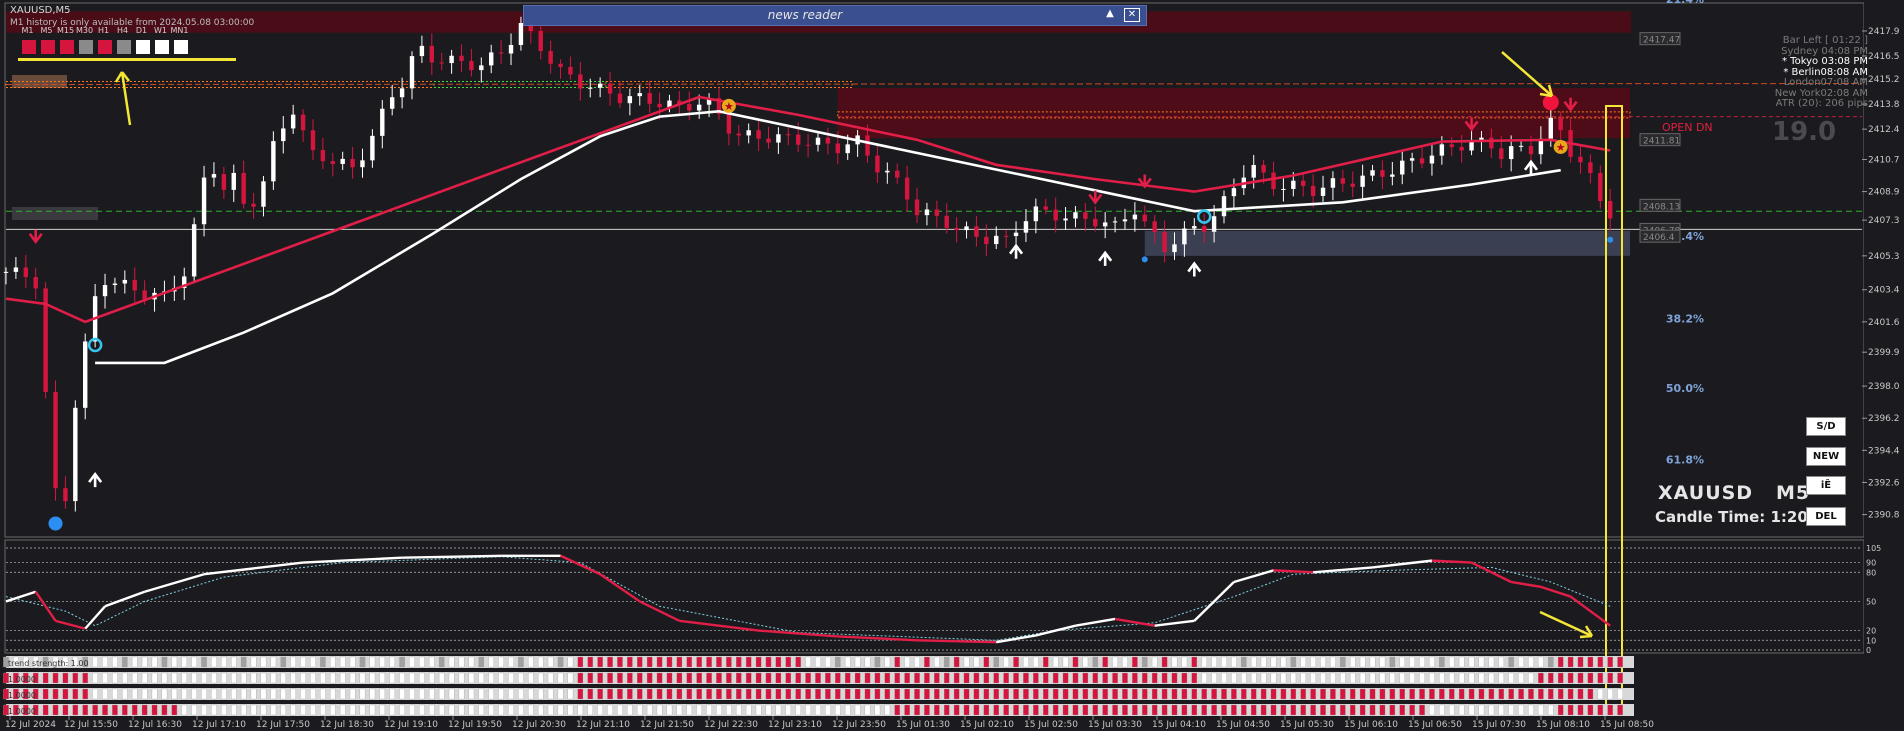 This screenshot has height=731, width=1904. I want to click on timeframe-label-m5: M5, so click(46, 30).